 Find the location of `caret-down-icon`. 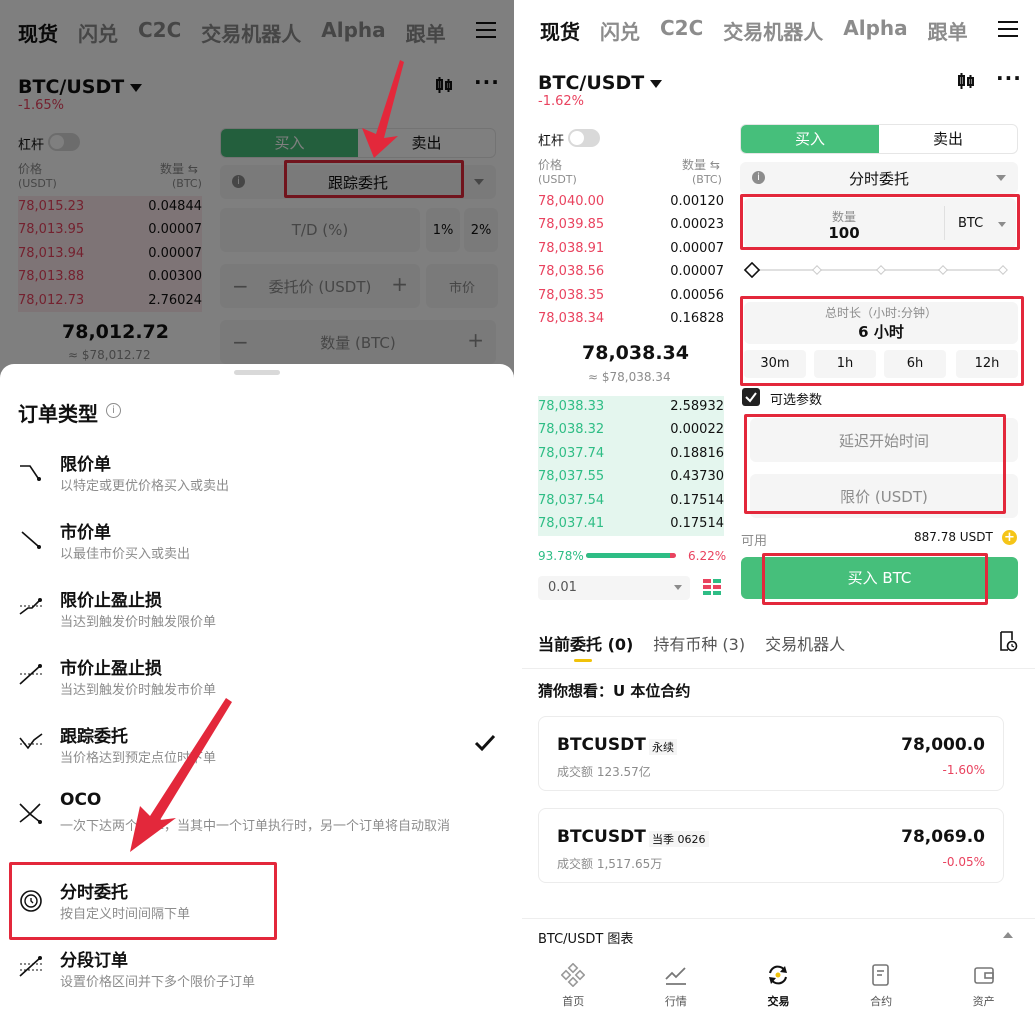

caret-down-icon is located at coordinates (656, 83).